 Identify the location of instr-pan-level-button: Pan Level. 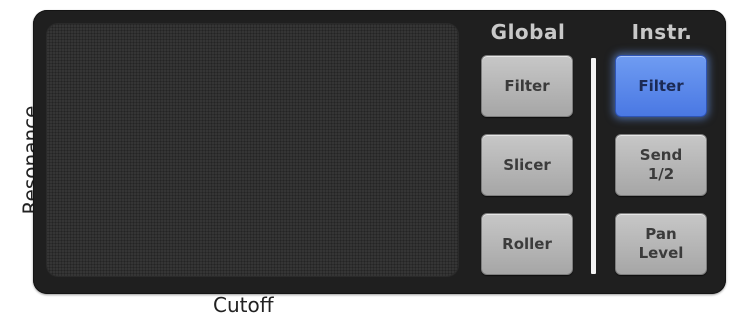
(661, 244).